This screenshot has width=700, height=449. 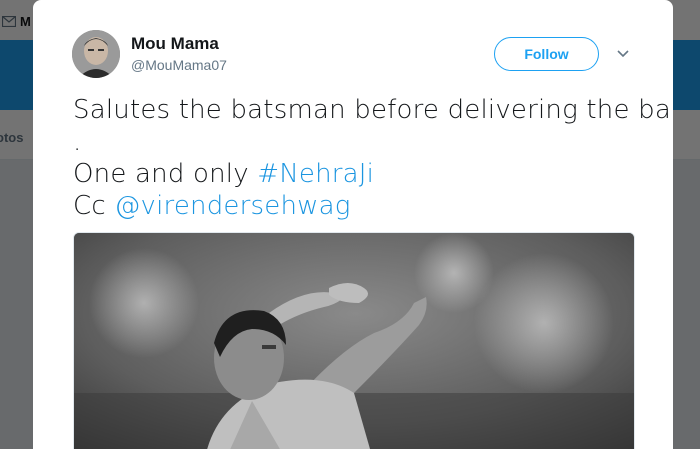 I want to click on hashtag-link: #NehraJi, so click(x=315, y=174).